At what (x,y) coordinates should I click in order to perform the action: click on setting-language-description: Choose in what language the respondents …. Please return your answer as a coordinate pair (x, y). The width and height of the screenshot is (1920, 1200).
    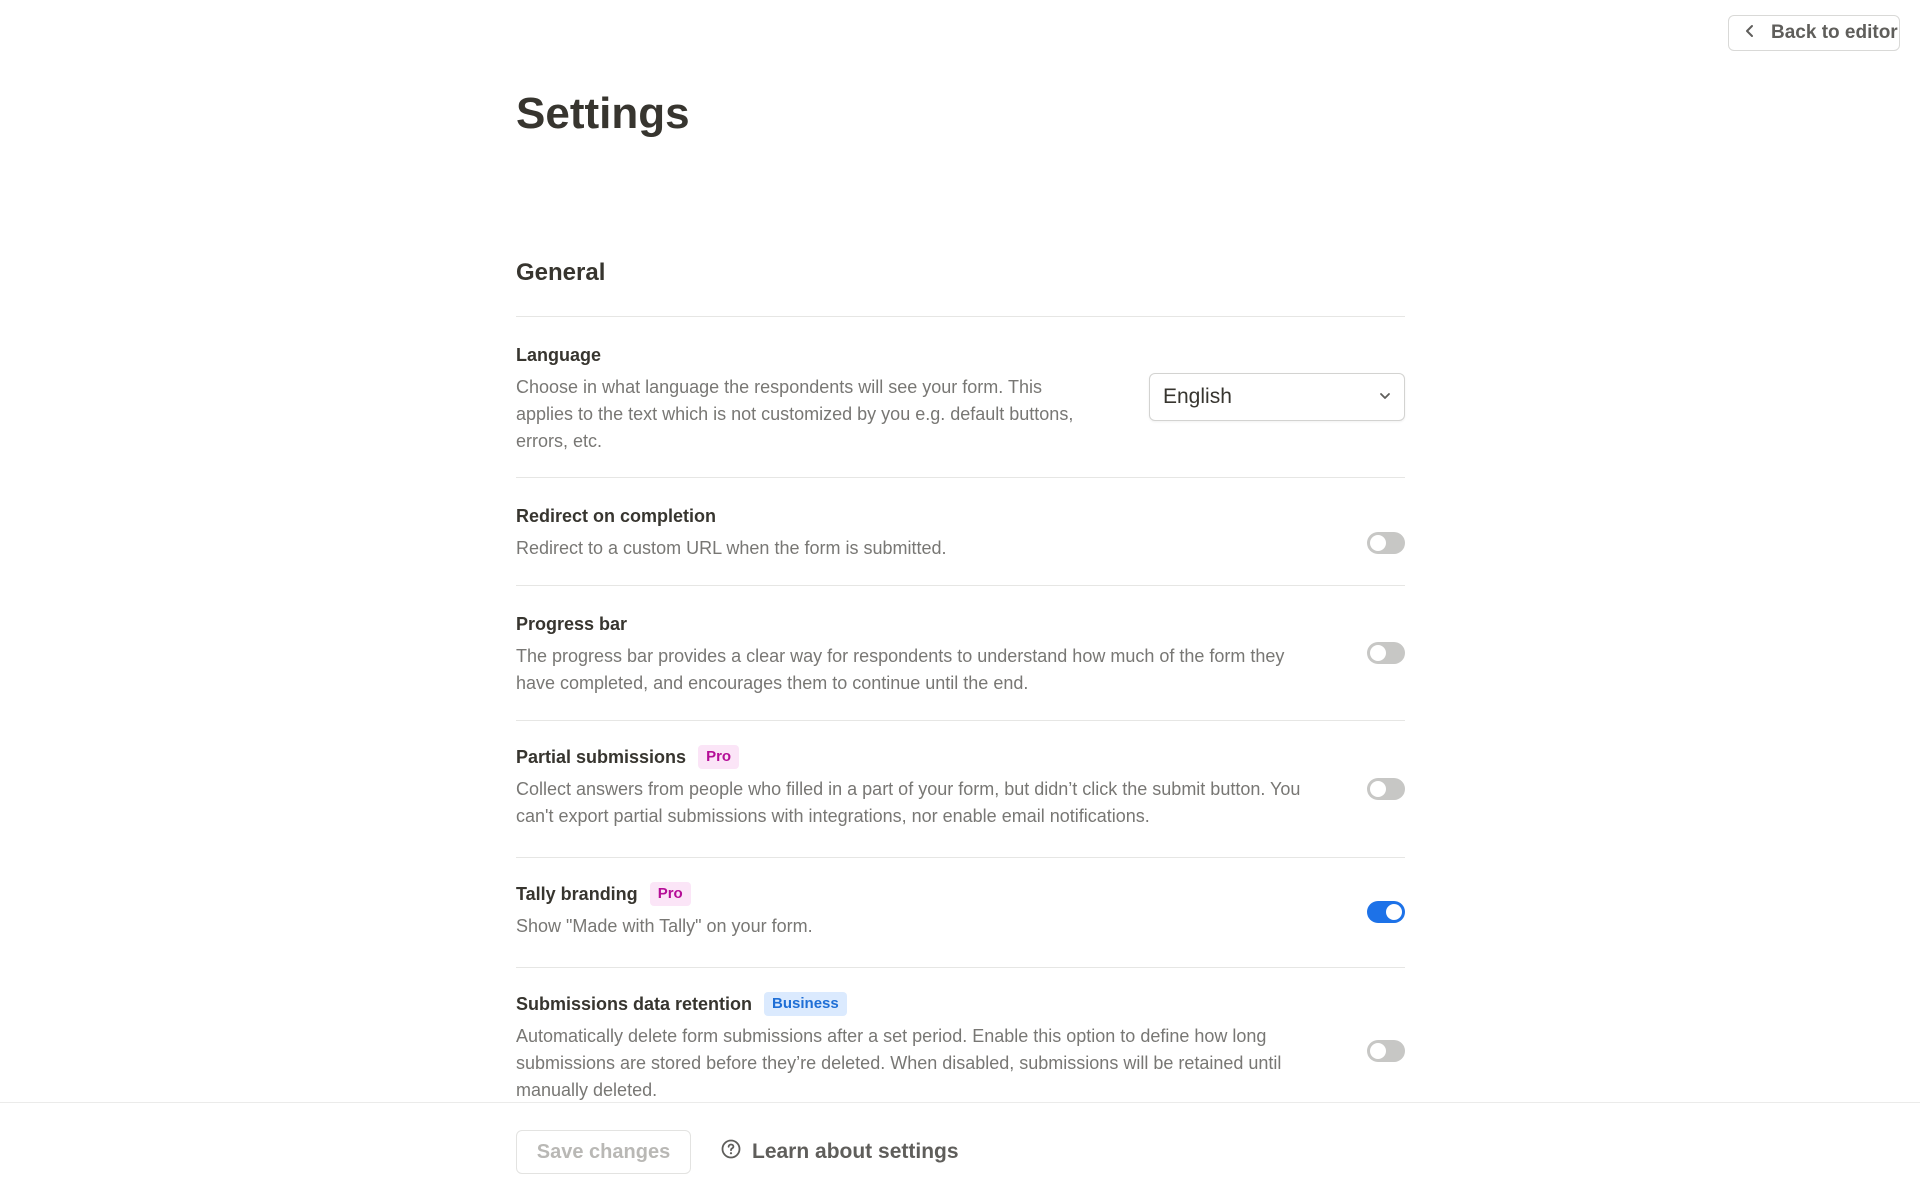
    Looking at the image, I should click on (795, 414).